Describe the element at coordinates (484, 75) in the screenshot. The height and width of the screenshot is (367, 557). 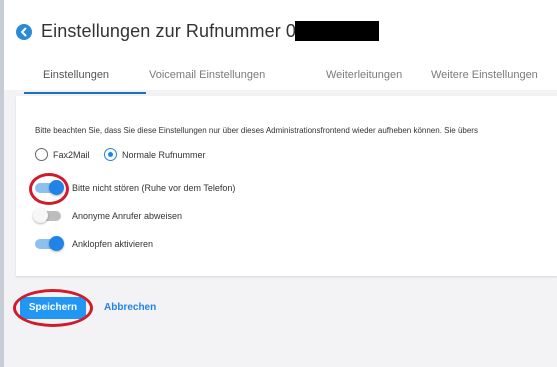
I see `tab-weitere-einstellungen: Weitere Einstellungen` at that location.